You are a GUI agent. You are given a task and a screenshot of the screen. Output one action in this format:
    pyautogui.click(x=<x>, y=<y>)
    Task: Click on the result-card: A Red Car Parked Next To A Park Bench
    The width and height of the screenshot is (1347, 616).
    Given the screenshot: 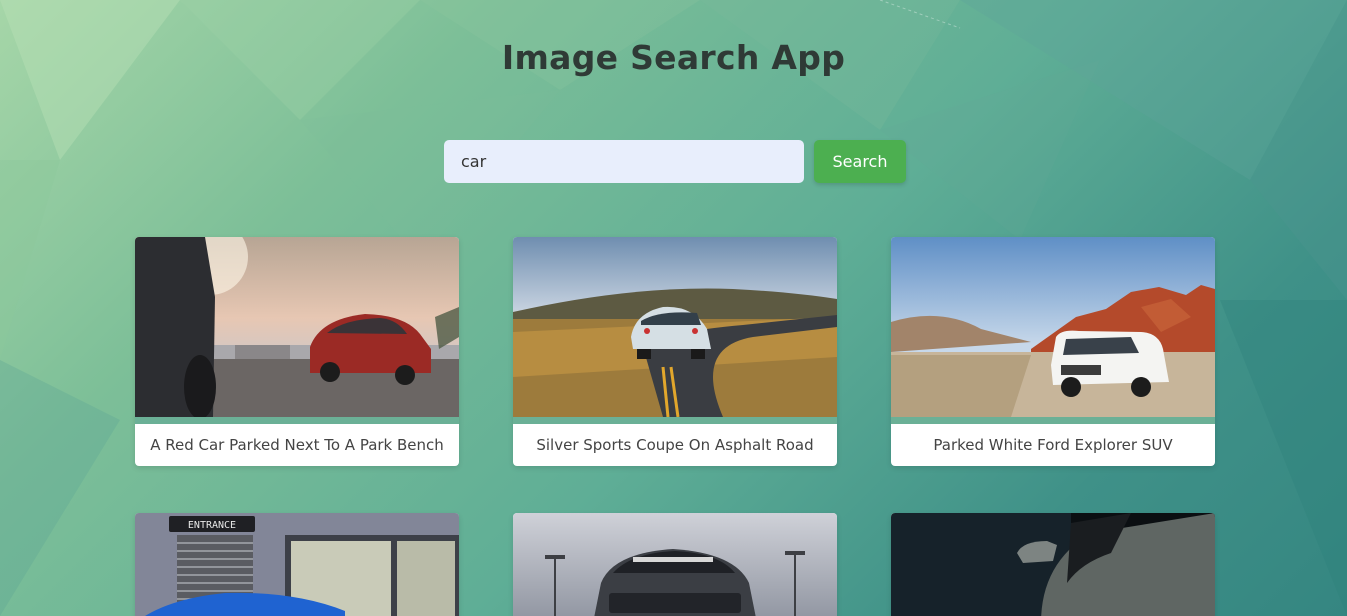 What is the action you would take?
    pyautogui.click(x=297, y=351)
    